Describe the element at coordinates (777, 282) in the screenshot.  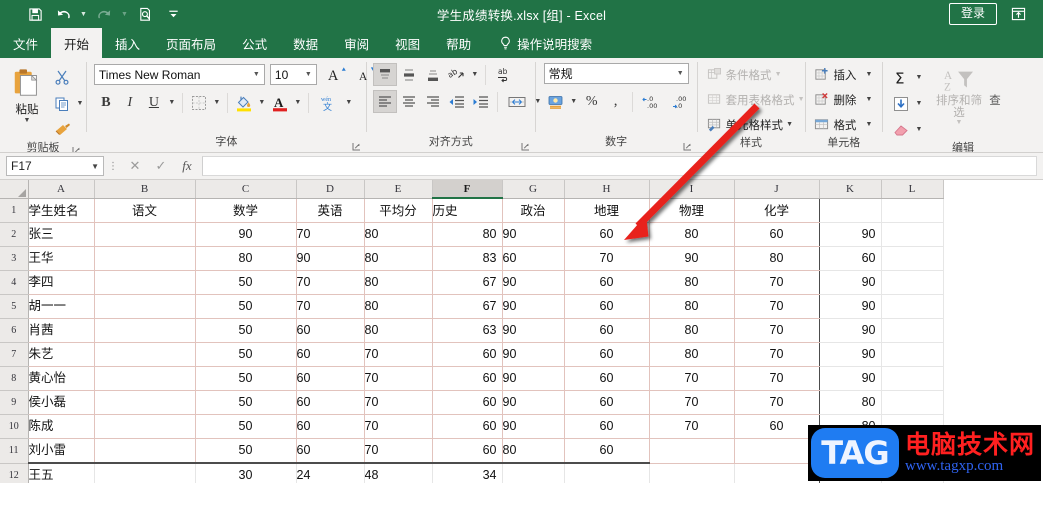
I see `cell-J4: 70` at that location.